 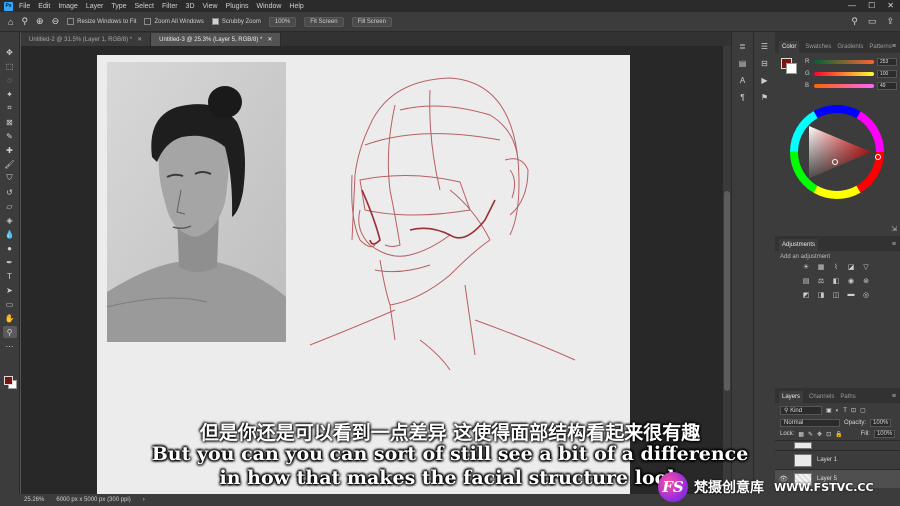 What do you see at coordinates (10, 66) in the screenshot?
I see `marquee-tool-icon: ⬚` at bounding box center [10, 66].